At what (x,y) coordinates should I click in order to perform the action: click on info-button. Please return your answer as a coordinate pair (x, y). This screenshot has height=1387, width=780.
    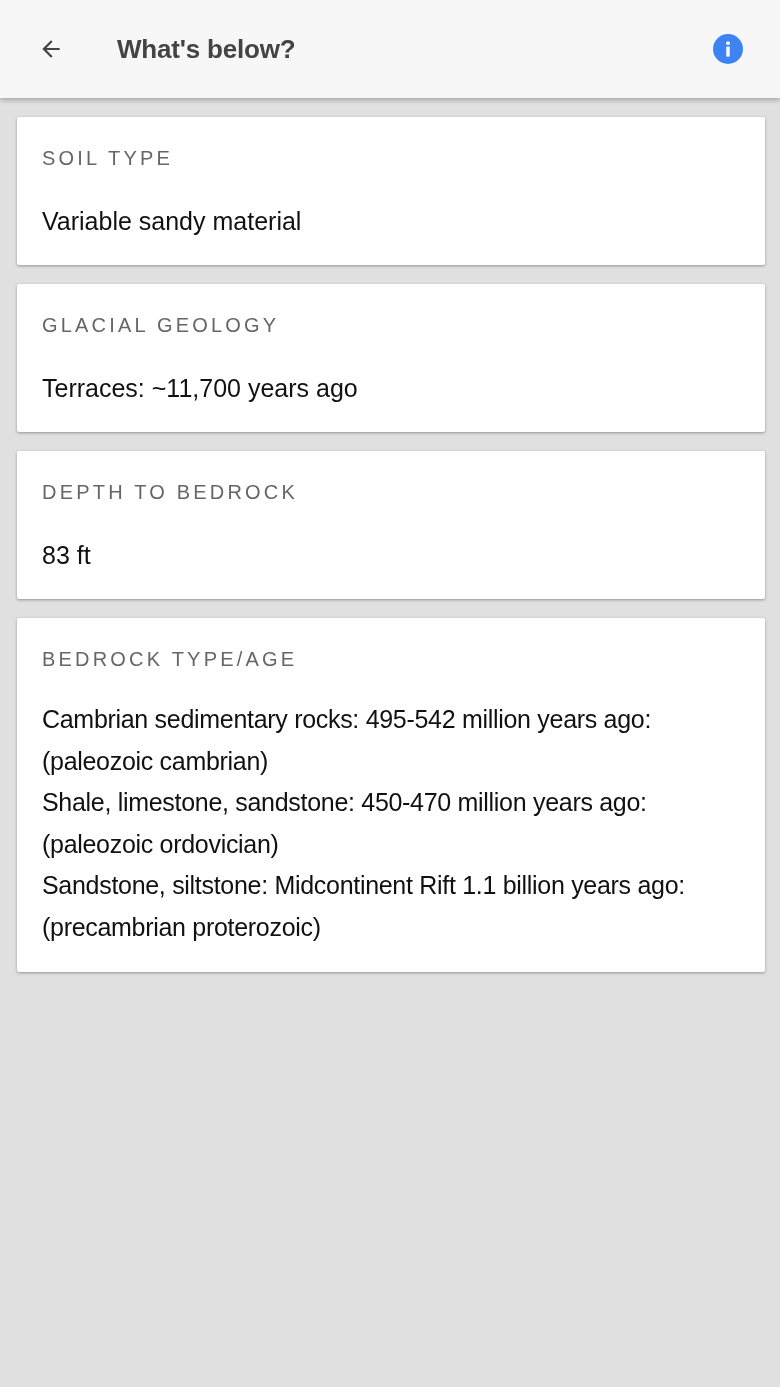
    Looking at the image, I should click on (728, 49).